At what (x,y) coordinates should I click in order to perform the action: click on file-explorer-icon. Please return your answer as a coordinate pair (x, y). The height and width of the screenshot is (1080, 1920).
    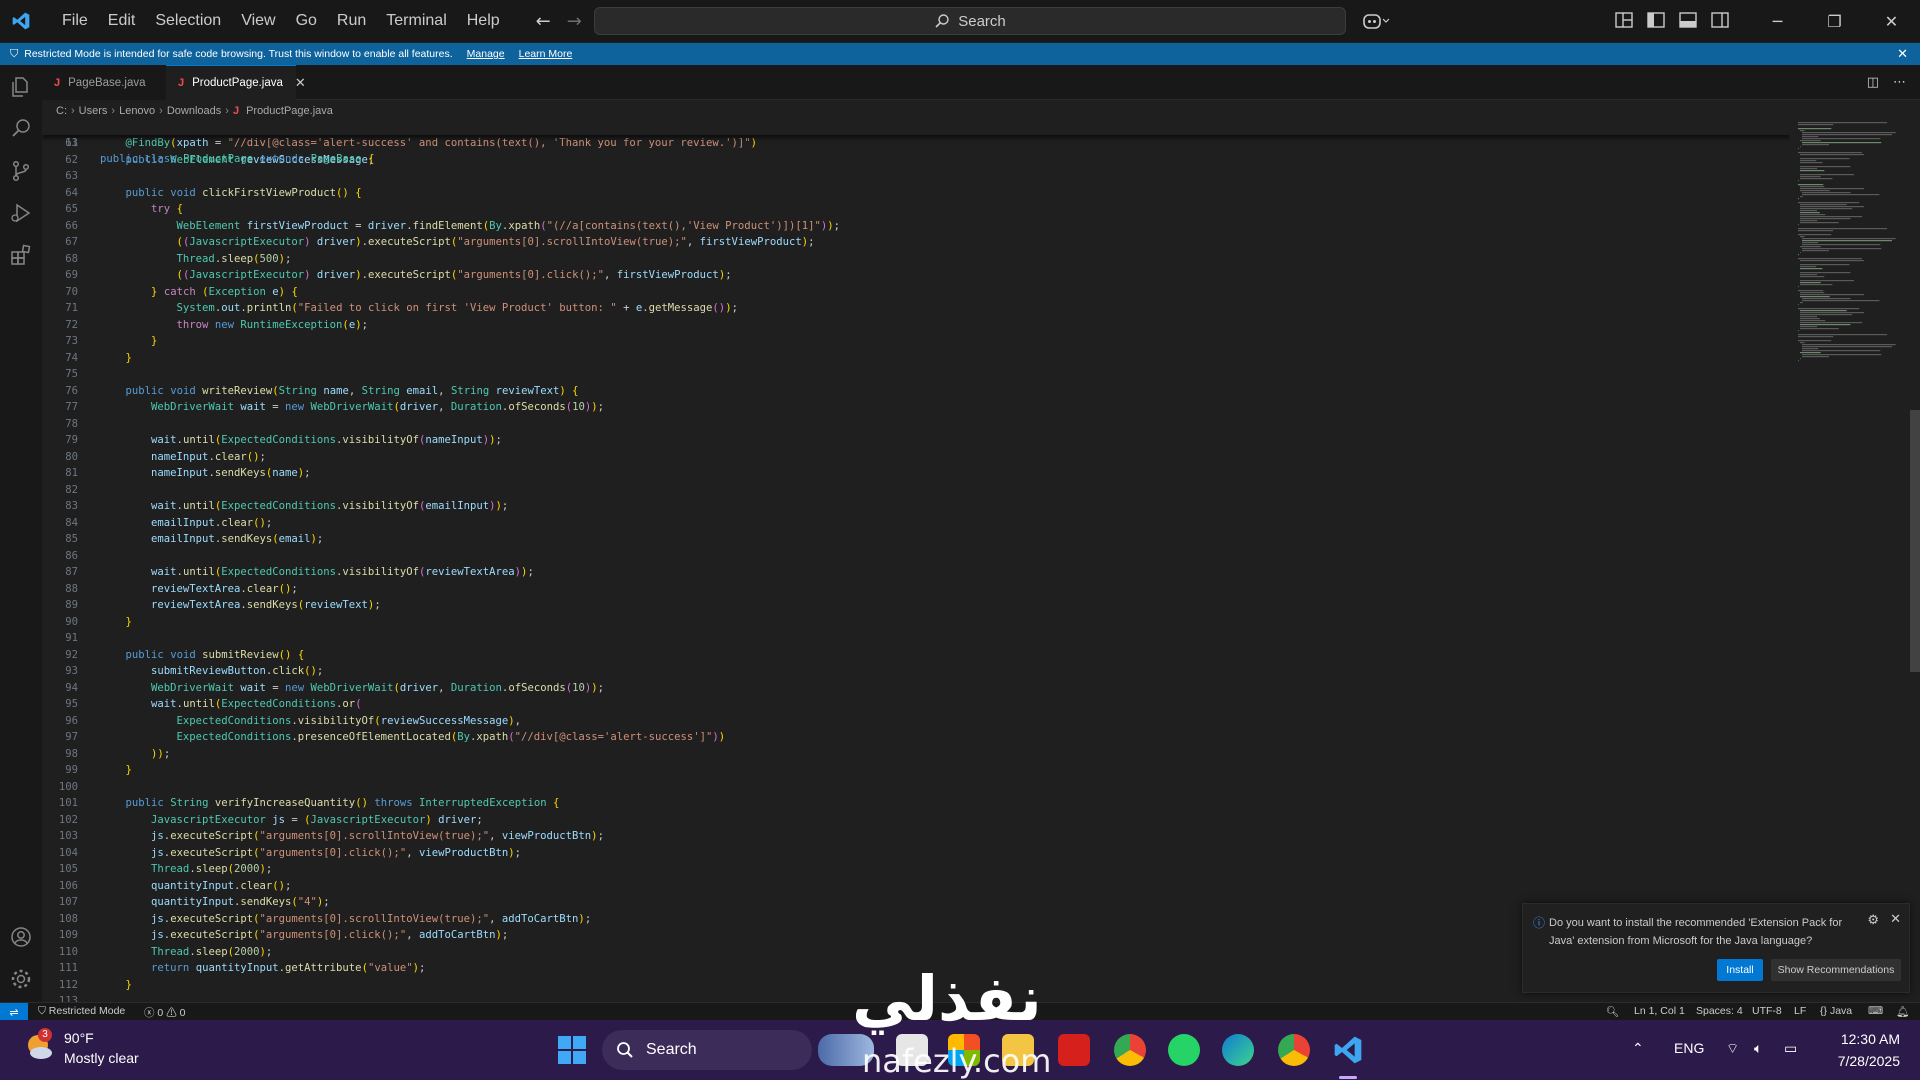
    Looking at the image, I should click on (1018, 1050).